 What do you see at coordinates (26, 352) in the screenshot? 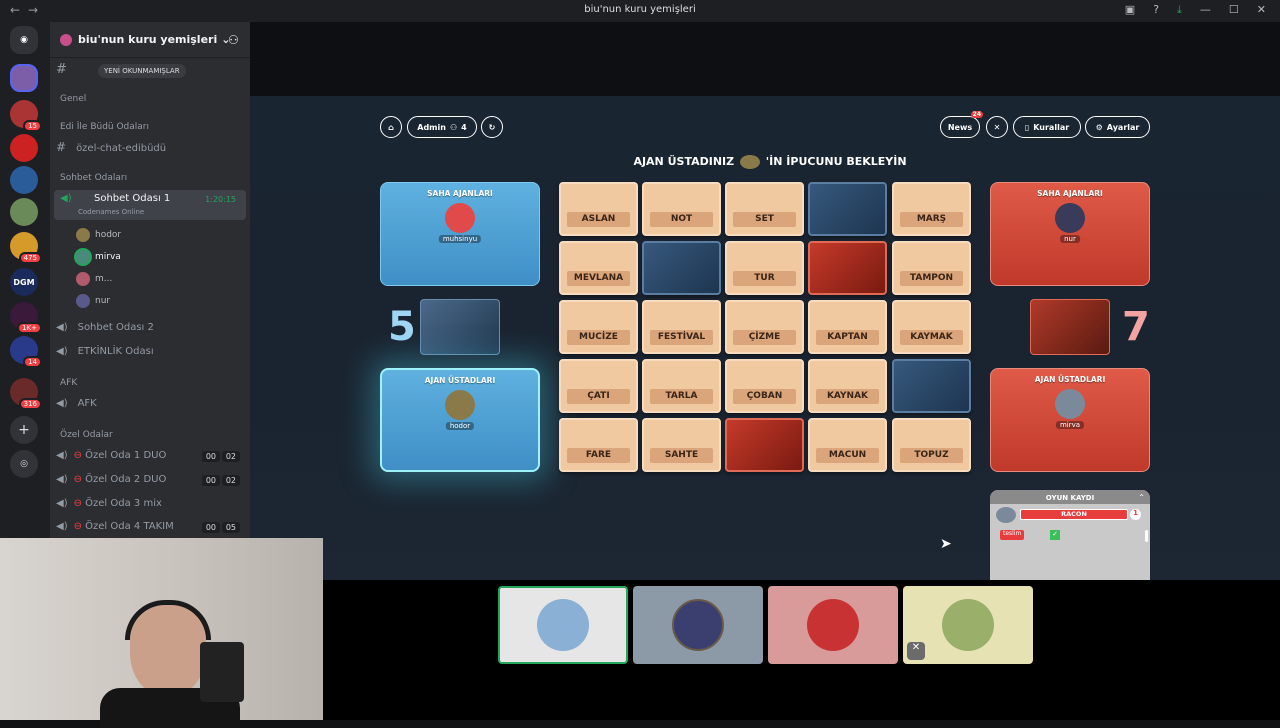
I see `server-icon: 14` at bounding box center [26, 352].